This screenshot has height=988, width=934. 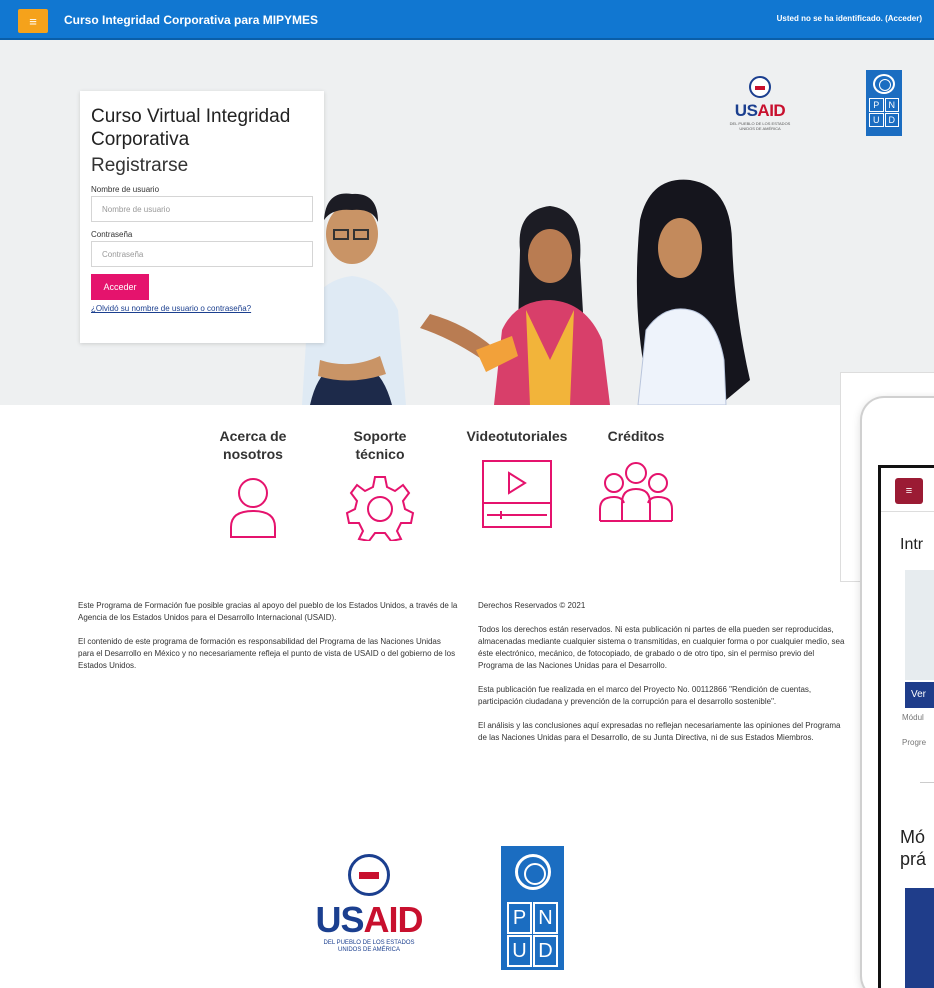 I want to click on username-input, so click(x=202, y=209).